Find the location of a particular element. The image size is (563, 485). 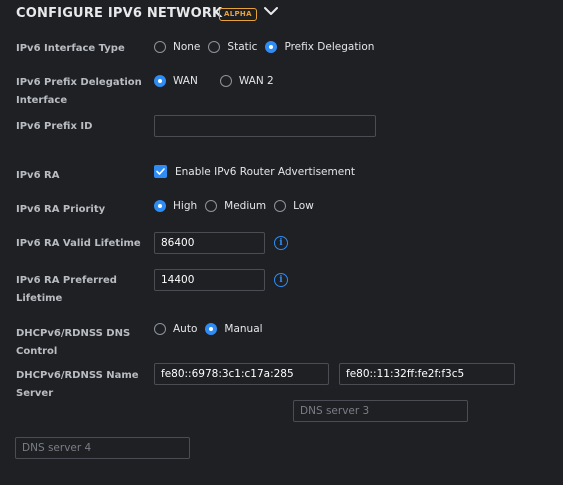

ra-checkbox-row: Enable IPv6 Router Advertisement is located at coordinates (254, 171).